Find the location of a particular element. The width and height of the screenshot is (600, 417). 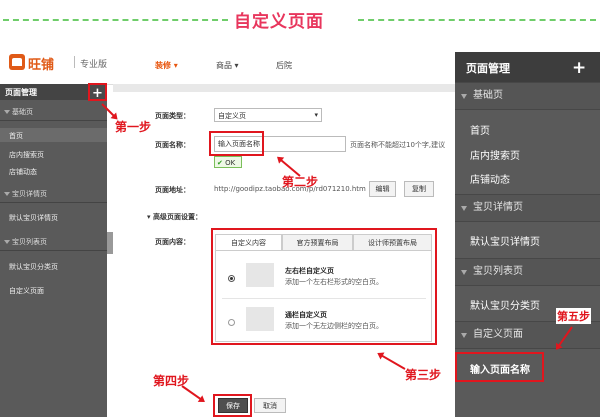

sidebar-item-home: 首页 is located at coordinates (16, 136).